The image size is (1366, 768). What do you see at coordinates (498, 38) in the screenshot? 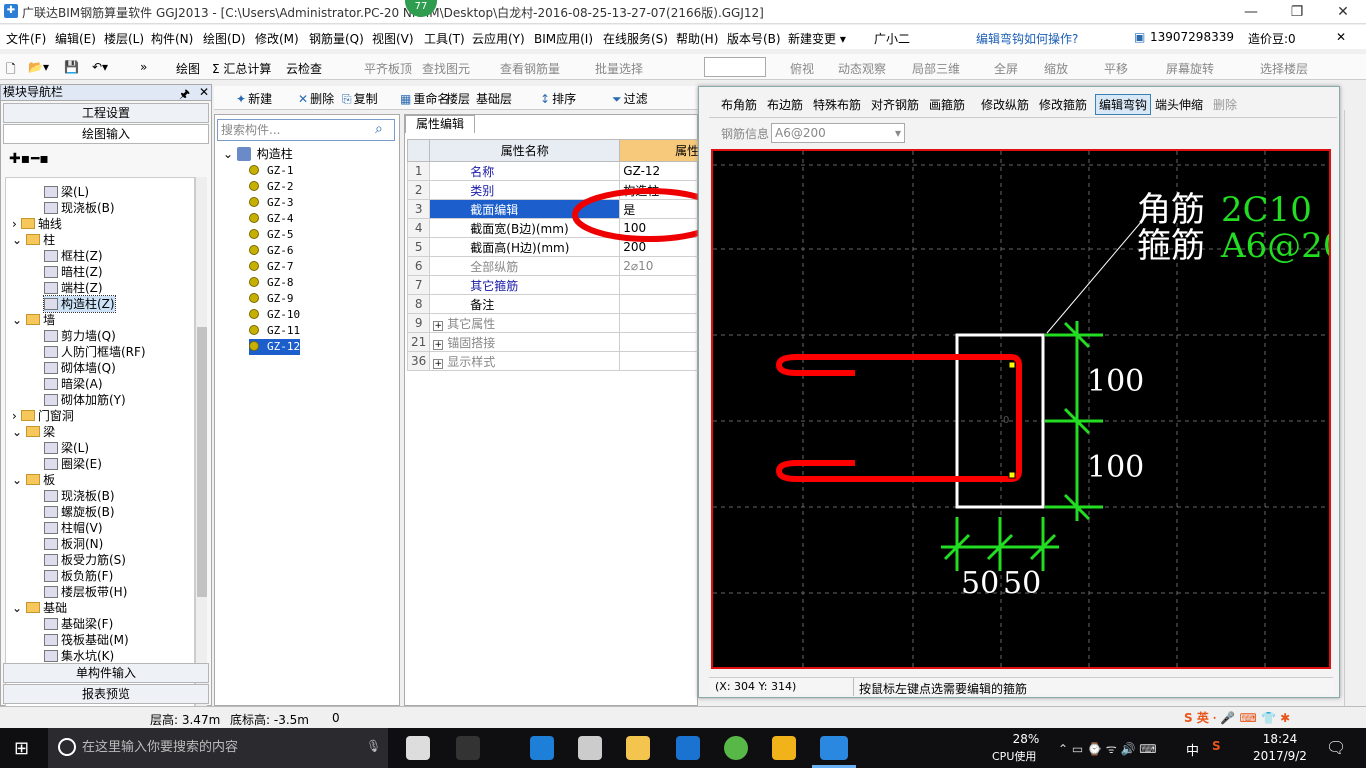
I see `menu-item-9: 云应用(Y)` at bounding box center [498, 38].